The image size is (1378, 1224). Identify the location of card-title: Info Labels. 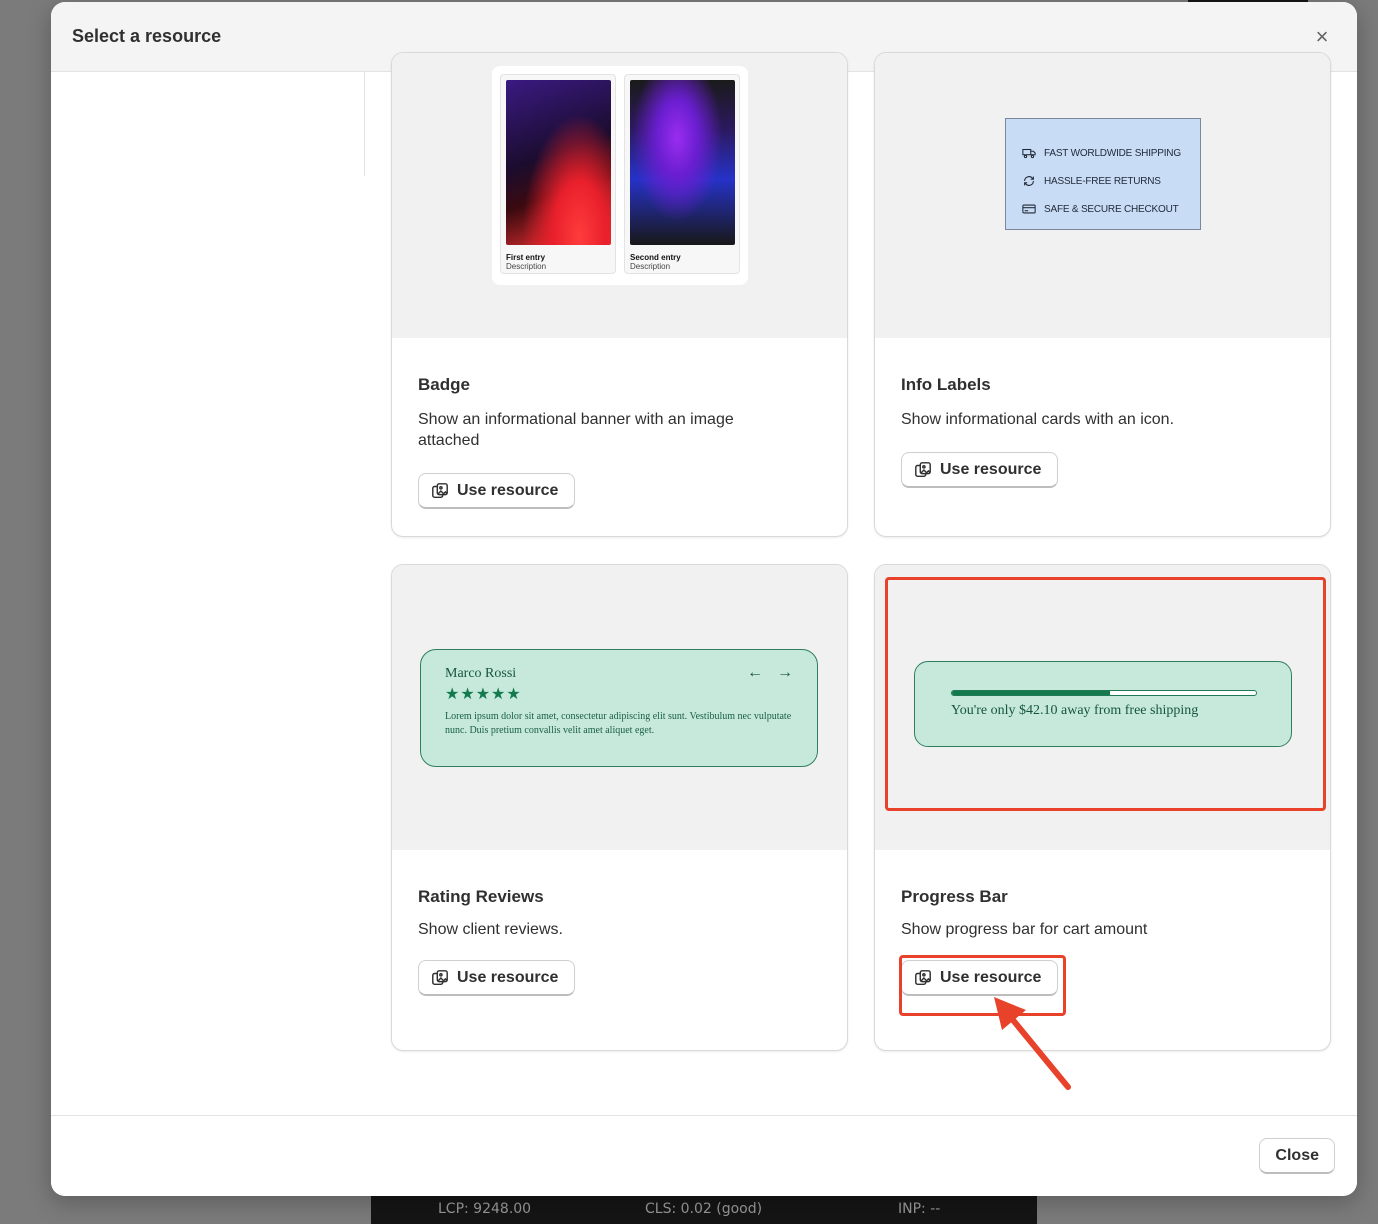
(946, 384).